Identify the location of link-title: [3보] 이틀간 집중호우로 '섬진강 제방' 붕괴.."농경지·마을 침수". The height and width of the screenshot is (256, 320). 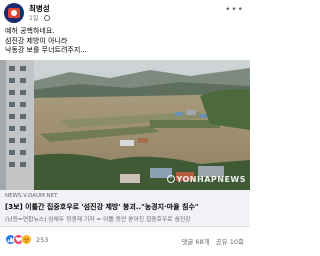
(126, 207).